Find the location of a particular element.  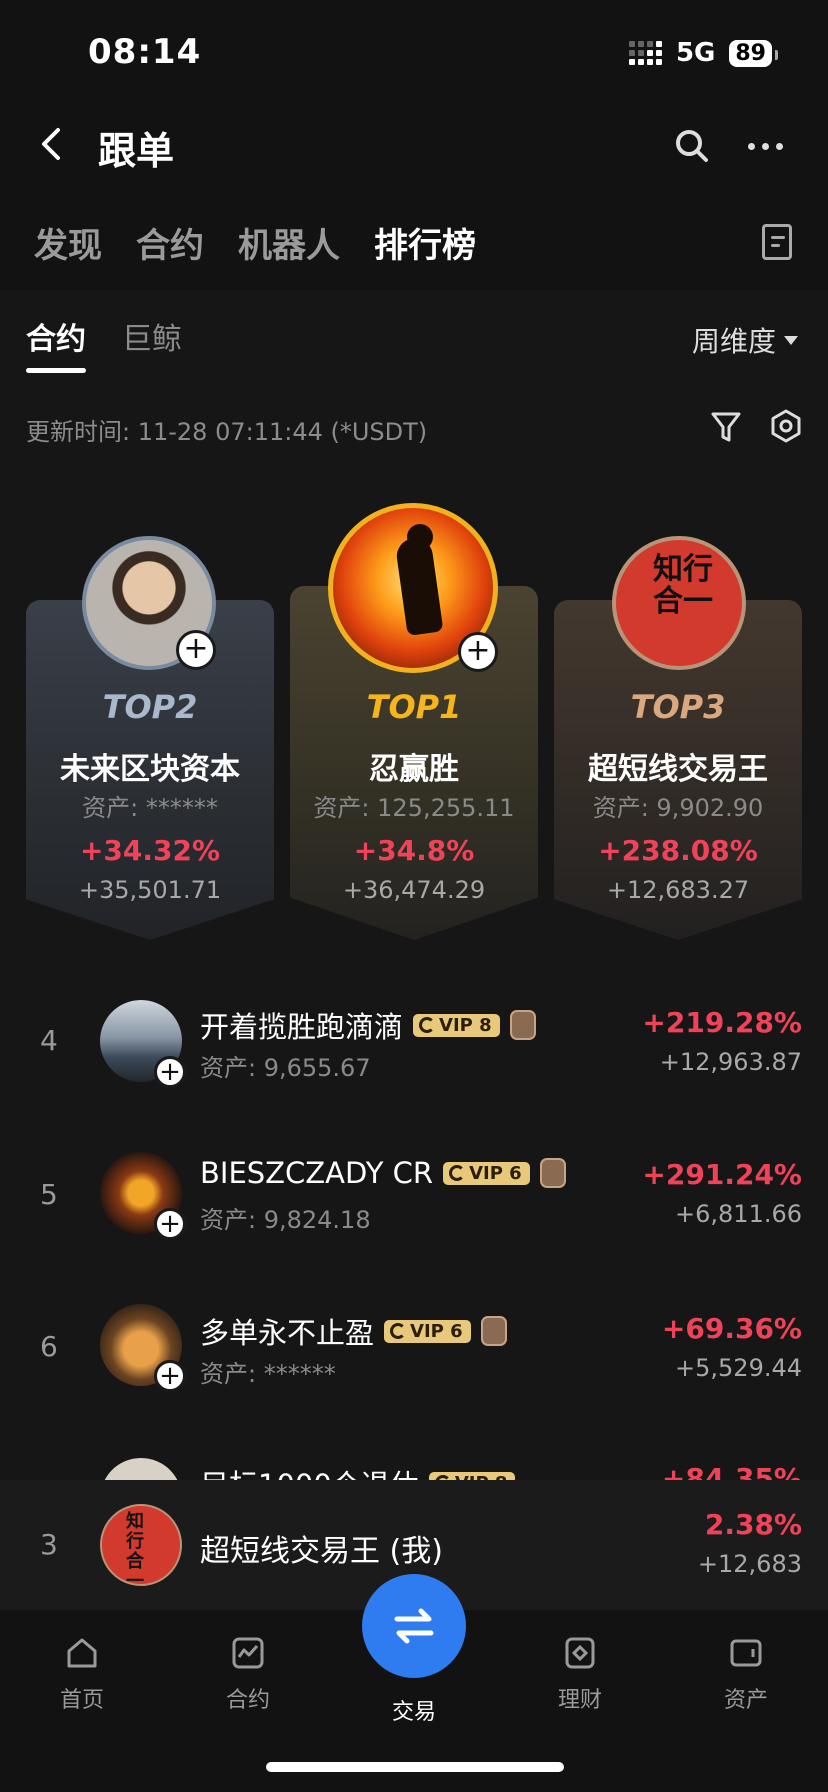

trade-button is located at coordinates (414, 1626).